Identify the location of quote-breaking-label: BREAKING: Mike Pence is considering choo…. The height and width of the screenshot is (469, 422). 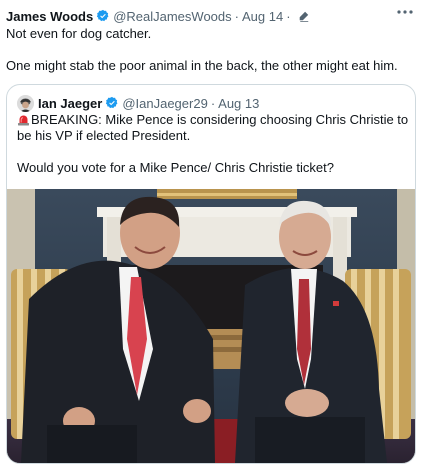
(213, 127).